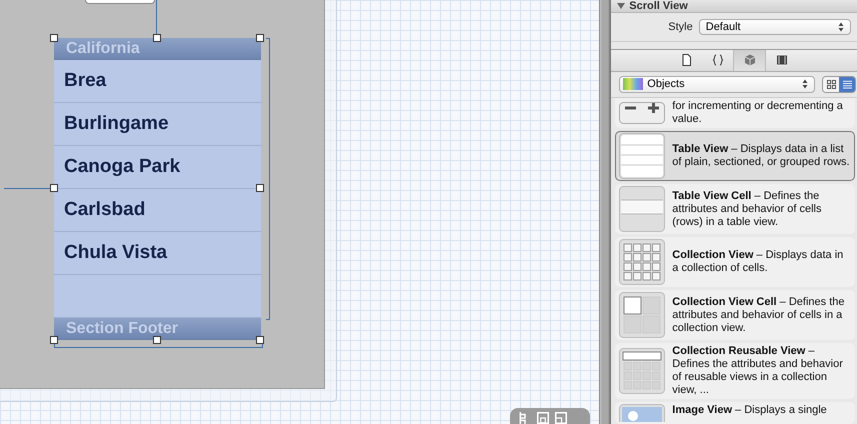  Describe the element at coordinates (561, 417) in the screenshot. I see `resize-icon` at that location.